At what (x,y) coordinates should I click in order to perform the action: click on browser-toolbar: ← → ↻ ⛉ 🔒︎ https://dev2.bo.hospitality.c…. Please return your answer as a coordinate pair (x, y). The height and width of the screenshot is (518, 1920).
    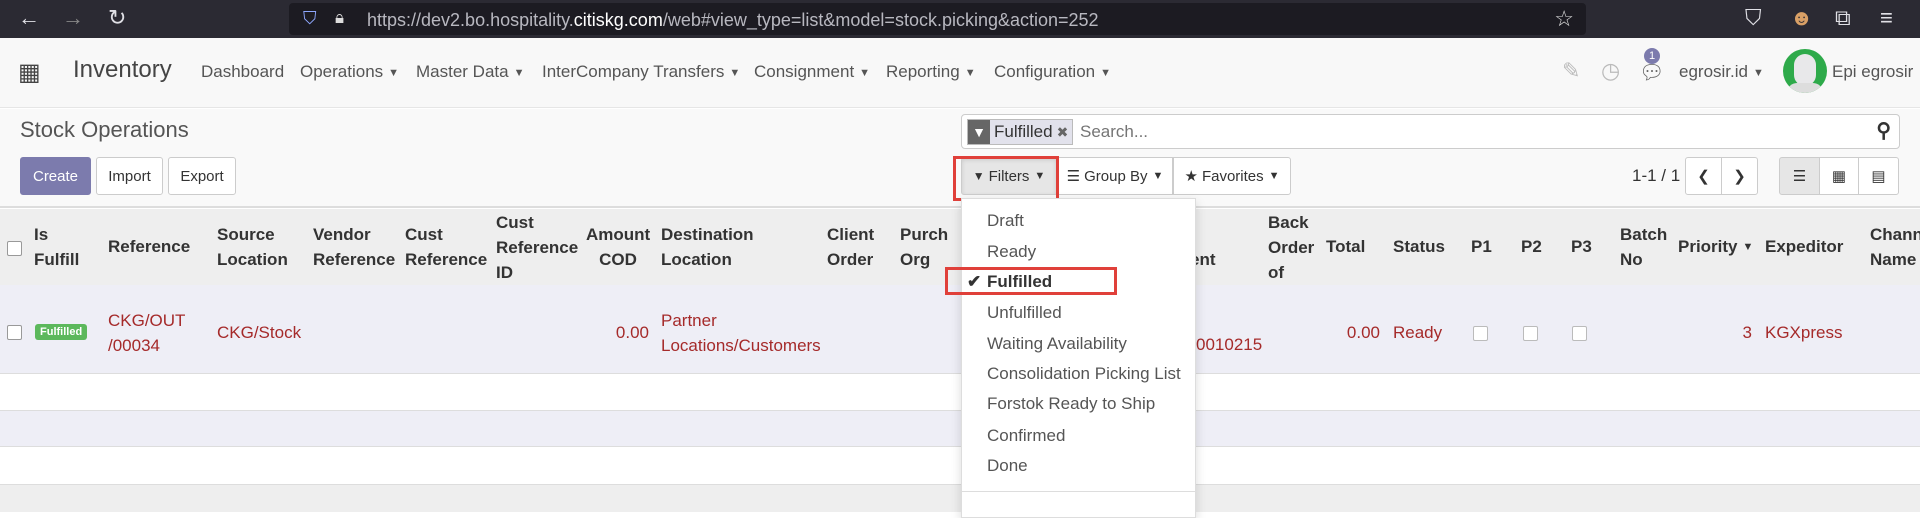
    Looking at the image, I should click on (960, 19).